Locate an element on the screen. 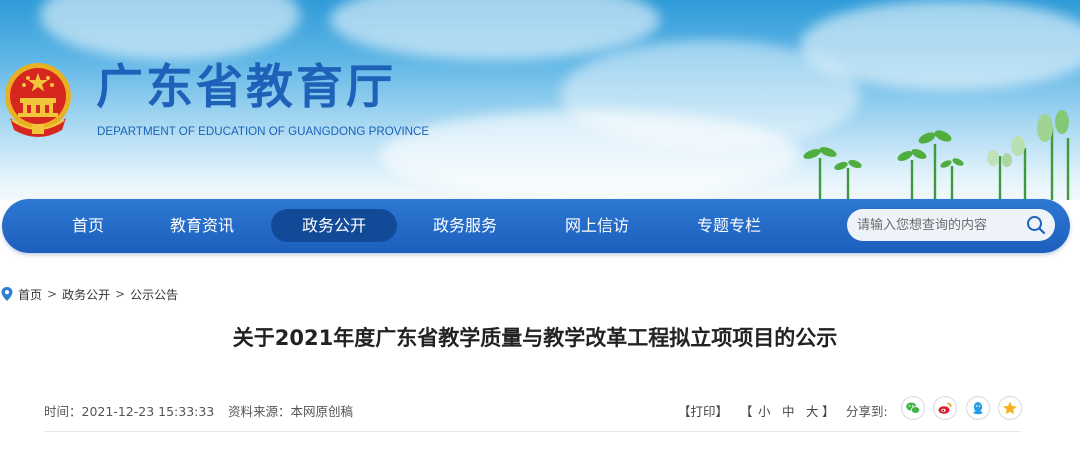 Image resolution: width=1080 pixels, height=465 pixels. font-medium-button: 中 is located at coordinates (788, 410).